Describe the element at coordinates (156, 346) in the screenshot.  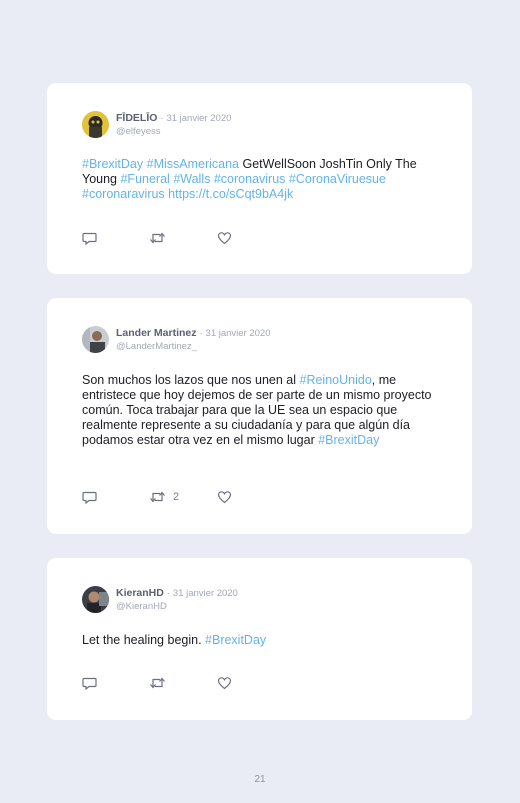
I see `author-handle: @LanderMartinez_` at that location.